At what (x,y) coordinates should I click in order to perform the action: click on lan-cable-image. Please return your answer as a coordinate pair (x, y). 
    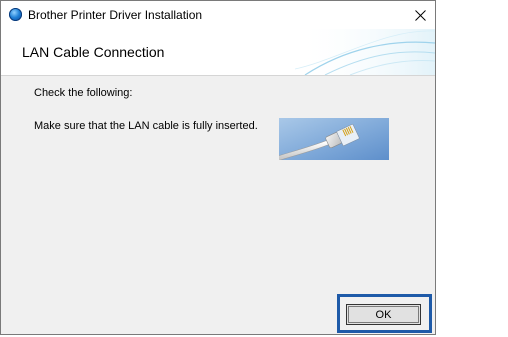
    Looking at the image, I should click on (334, 139).